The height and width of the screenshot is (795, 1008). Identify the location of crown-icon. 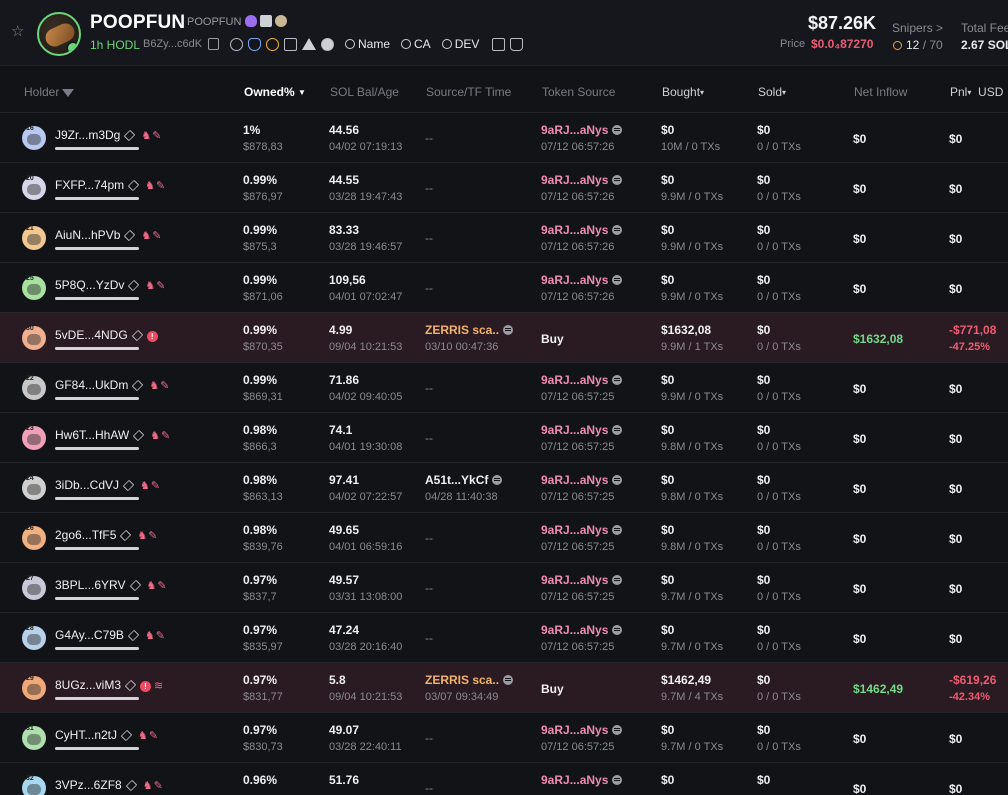
(517, 44).